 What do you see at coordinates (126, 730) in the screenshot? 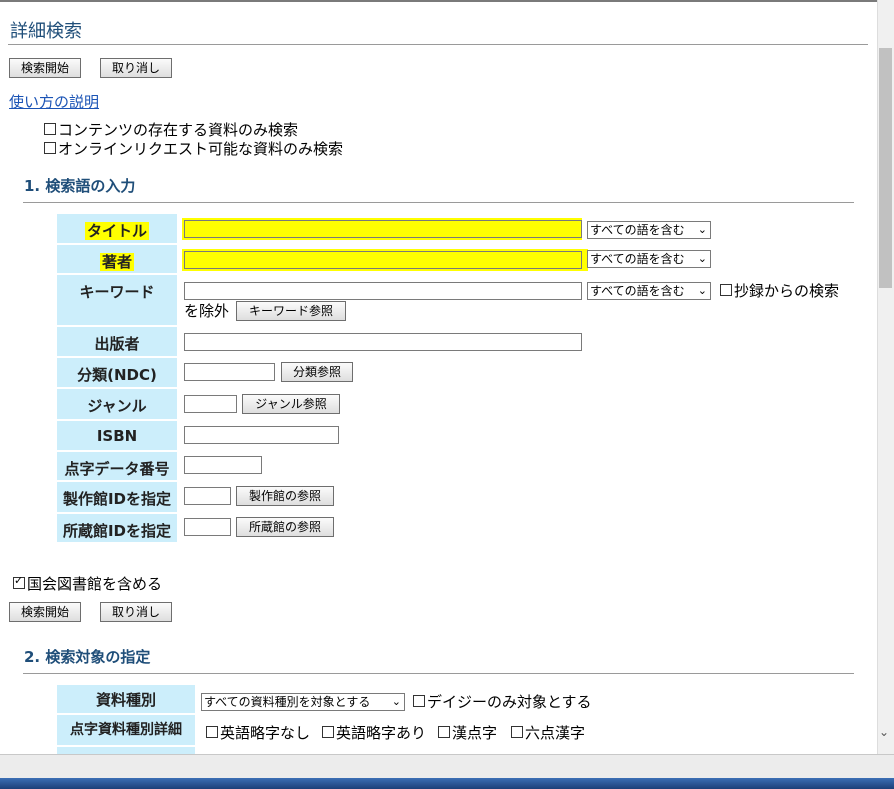
I see `braille-detail-label: 点字資料種別詳細` at bounding box center [126, 730].